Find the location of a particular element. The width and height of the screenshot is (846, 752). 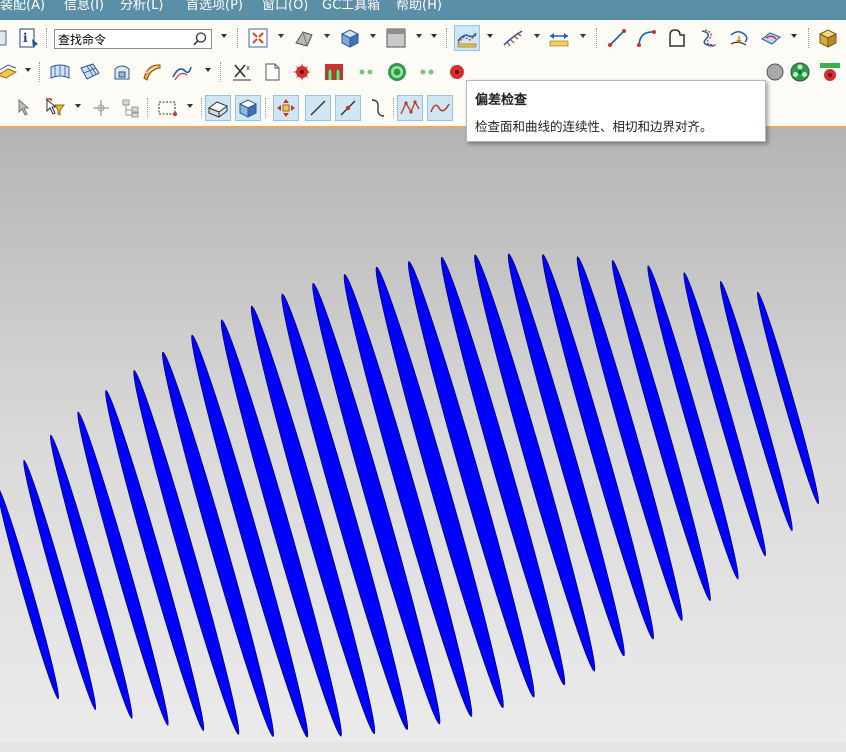

select-point-on-line-button is located at coordinates (348, 108).